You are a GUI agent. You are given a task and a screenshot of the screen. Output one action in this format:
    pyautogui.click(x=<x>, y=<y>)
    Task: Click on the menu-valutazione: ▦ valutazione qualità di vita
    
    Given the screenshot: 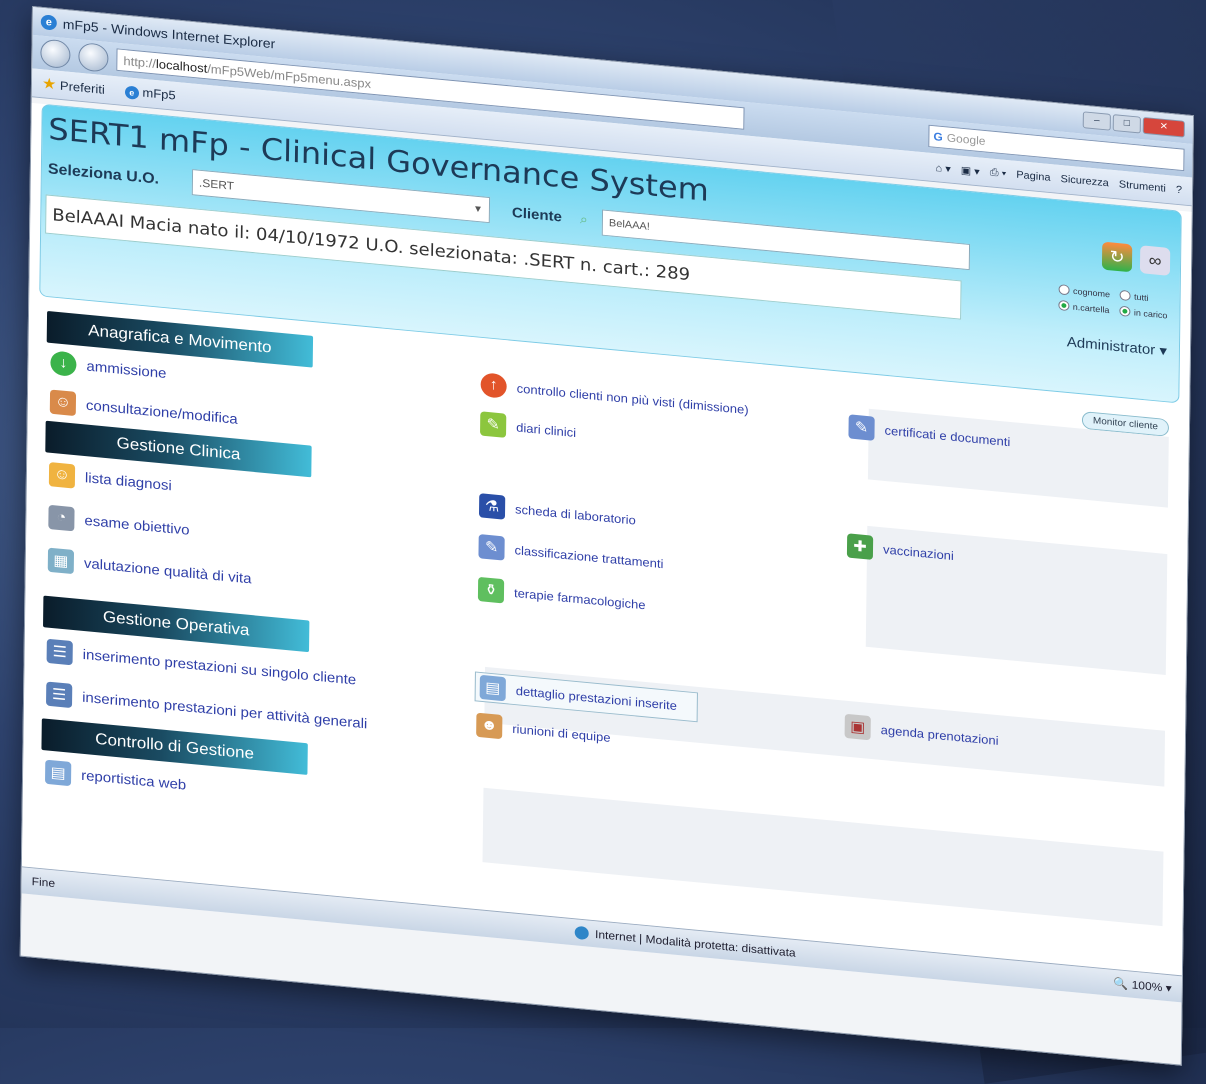 What is the action you would take?
    pyautogui.click(x=149, y=569)
    